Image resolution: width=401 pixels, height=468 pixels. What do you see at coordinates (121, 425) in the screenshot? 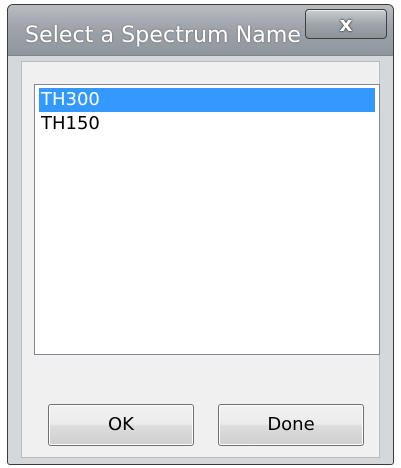
I see `ok-button: OK` at bounding box center [121, 425].